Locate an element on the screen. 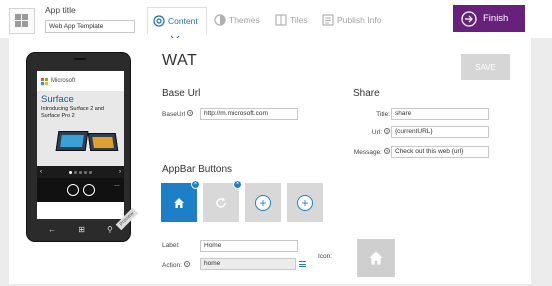 The width and height of the screenshot is (552, 286). share-url-input: {currentURL} is located at coordinates (440, 132).